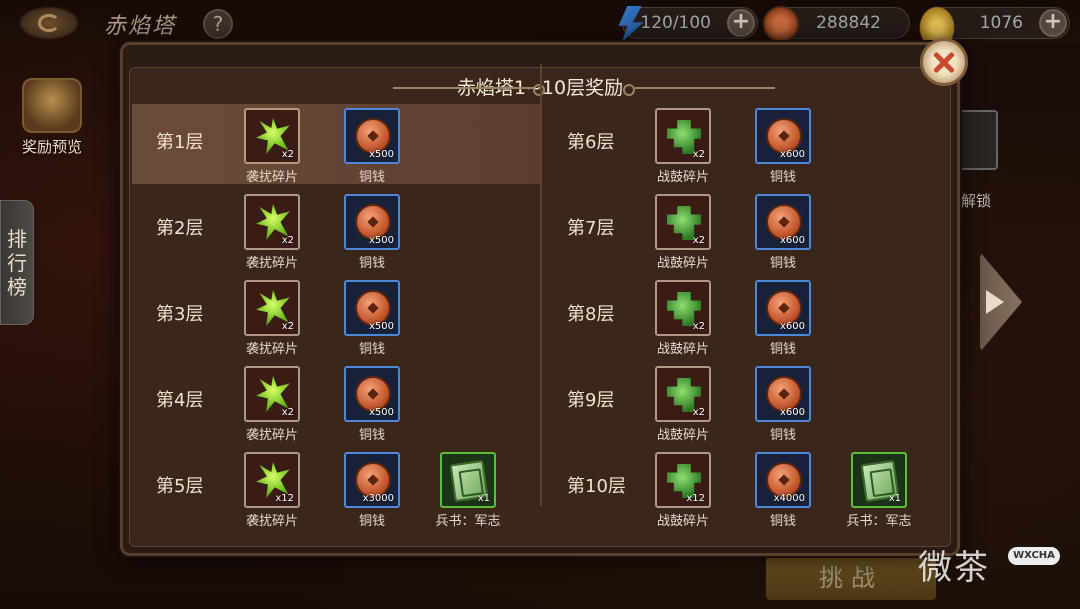 The image size is (1080, 609). I want to click on title-ornament-left, so click(469, 90).